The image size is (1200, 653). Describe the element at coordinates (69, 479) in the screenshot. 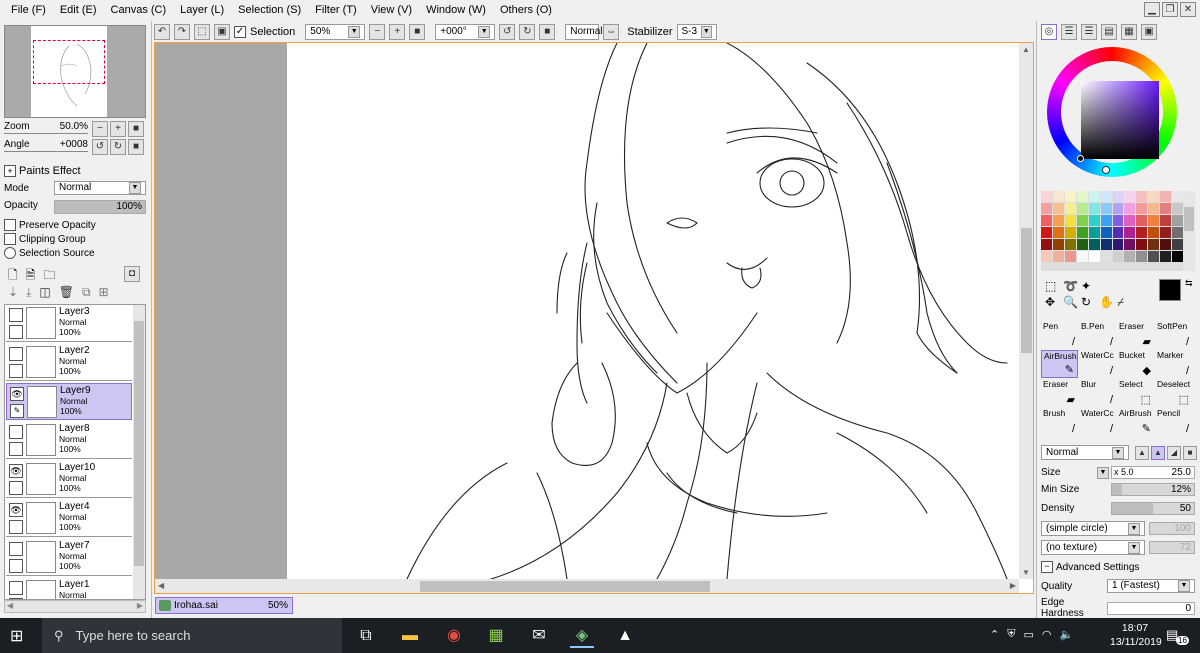

I see `layer-row: 👁 Layer10 Normal 100%` at that location.